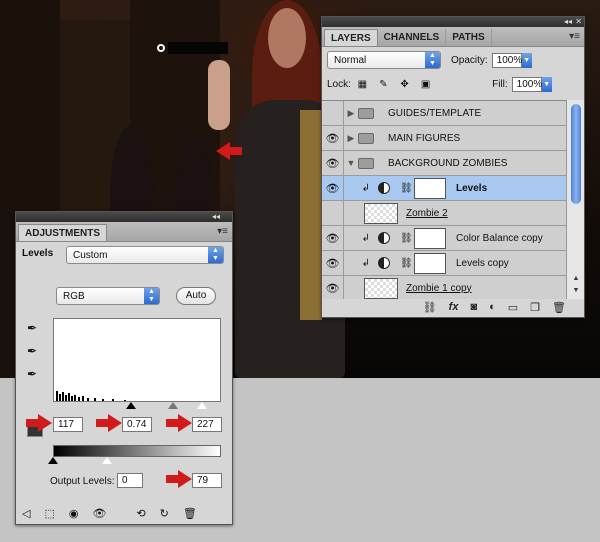 The image size is (600, 542). Describe the element at coordinates (311, 215) in the screenshot. I see `coat-lining` at that location.